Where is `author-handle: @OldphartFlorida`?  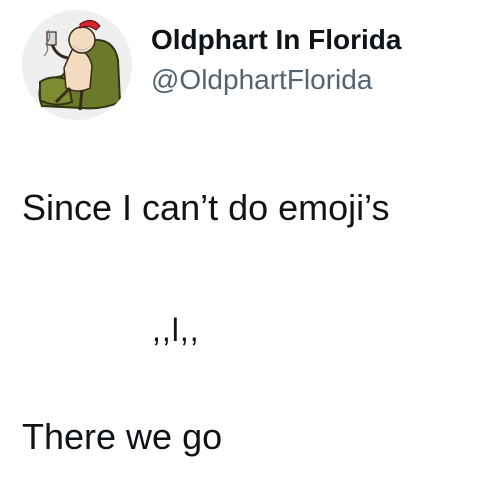
author-handle: @OldphartFlorida is located at coordinates (261, 80).